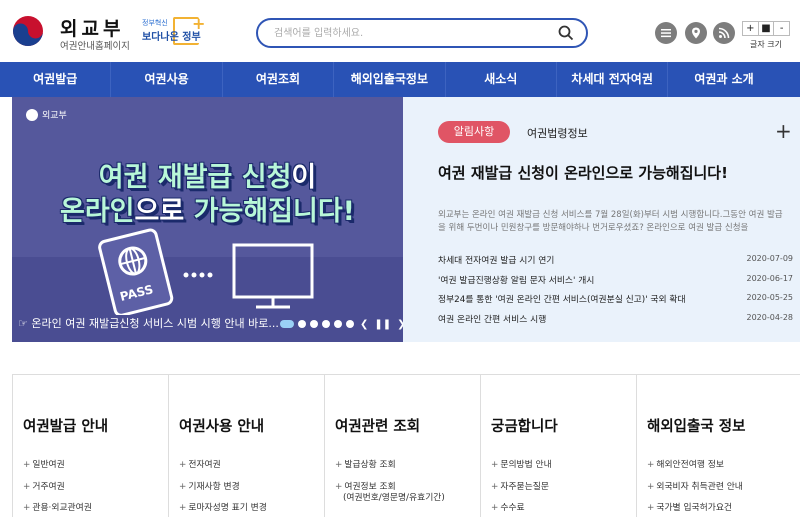 This screenshot has height=517, width=800. I want to click on pager-prev-icon: ❮, so click(364, 324).